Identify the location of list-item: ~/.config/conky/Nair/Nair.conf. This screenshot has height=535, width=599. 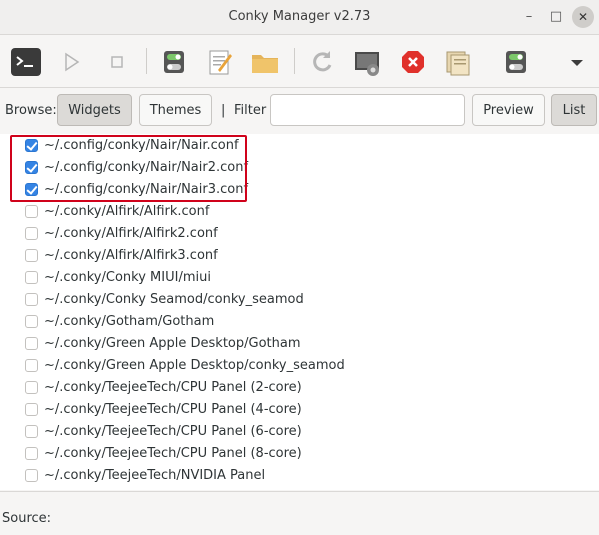
(299, 146).